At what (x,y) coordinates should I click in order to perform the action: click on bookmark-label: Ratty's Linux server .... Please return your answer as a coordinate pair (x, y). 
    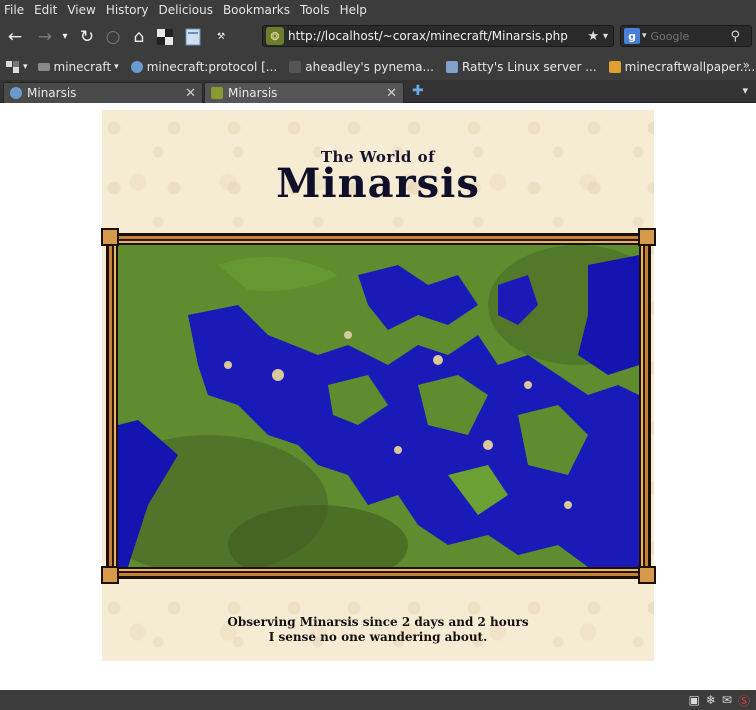
    Looking at the image, I should click on (529, 66).